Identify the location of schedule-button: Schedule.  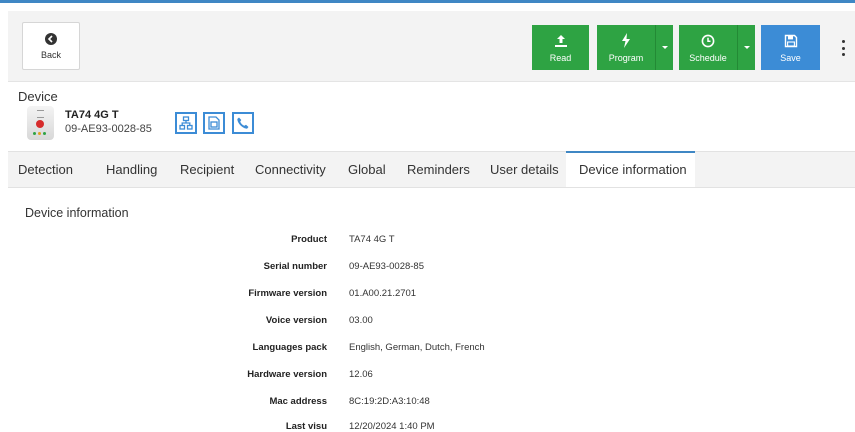
(708, 47).